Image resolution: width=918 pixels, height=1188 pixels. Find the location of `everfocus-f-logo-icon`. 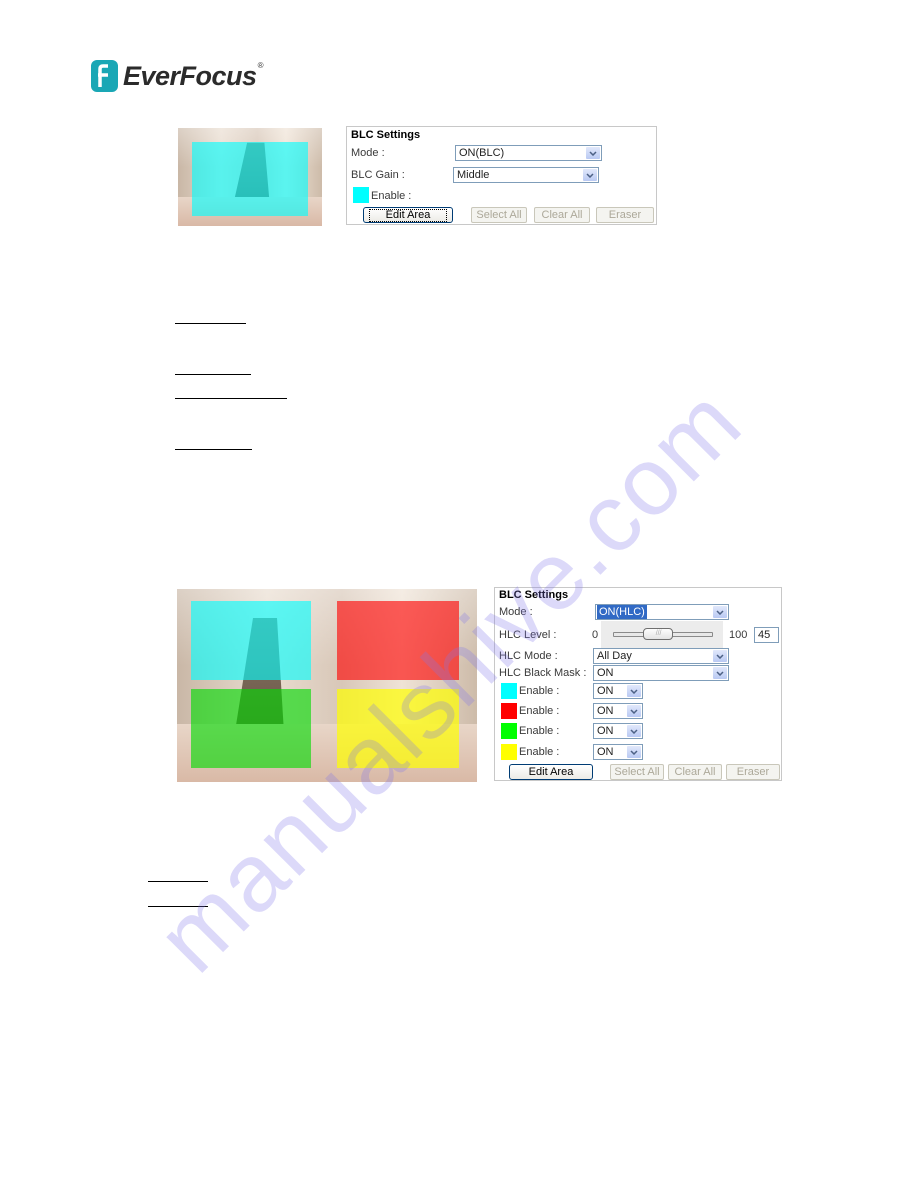

everfocus-f-logo-icon is located at coordinates (104, 76).